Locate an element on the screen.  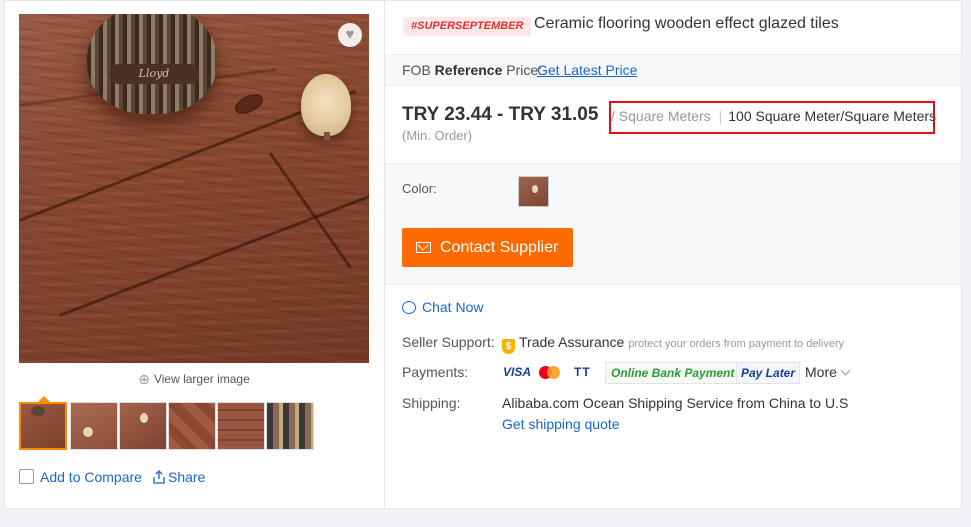
seller-support-label: Seller Support: is located at coordinates (448, 342).